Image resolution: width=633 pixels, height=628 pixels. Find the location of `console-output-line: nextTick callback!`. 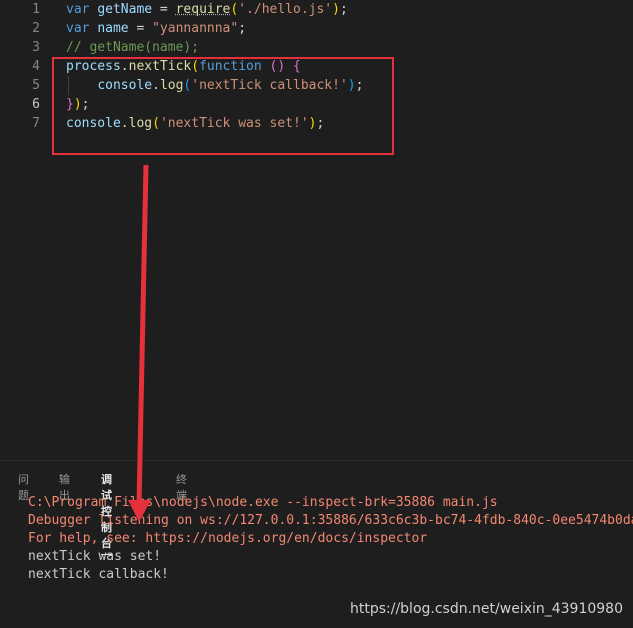

console-output-line: nextTick callback! is located at coordinates (98, 574).